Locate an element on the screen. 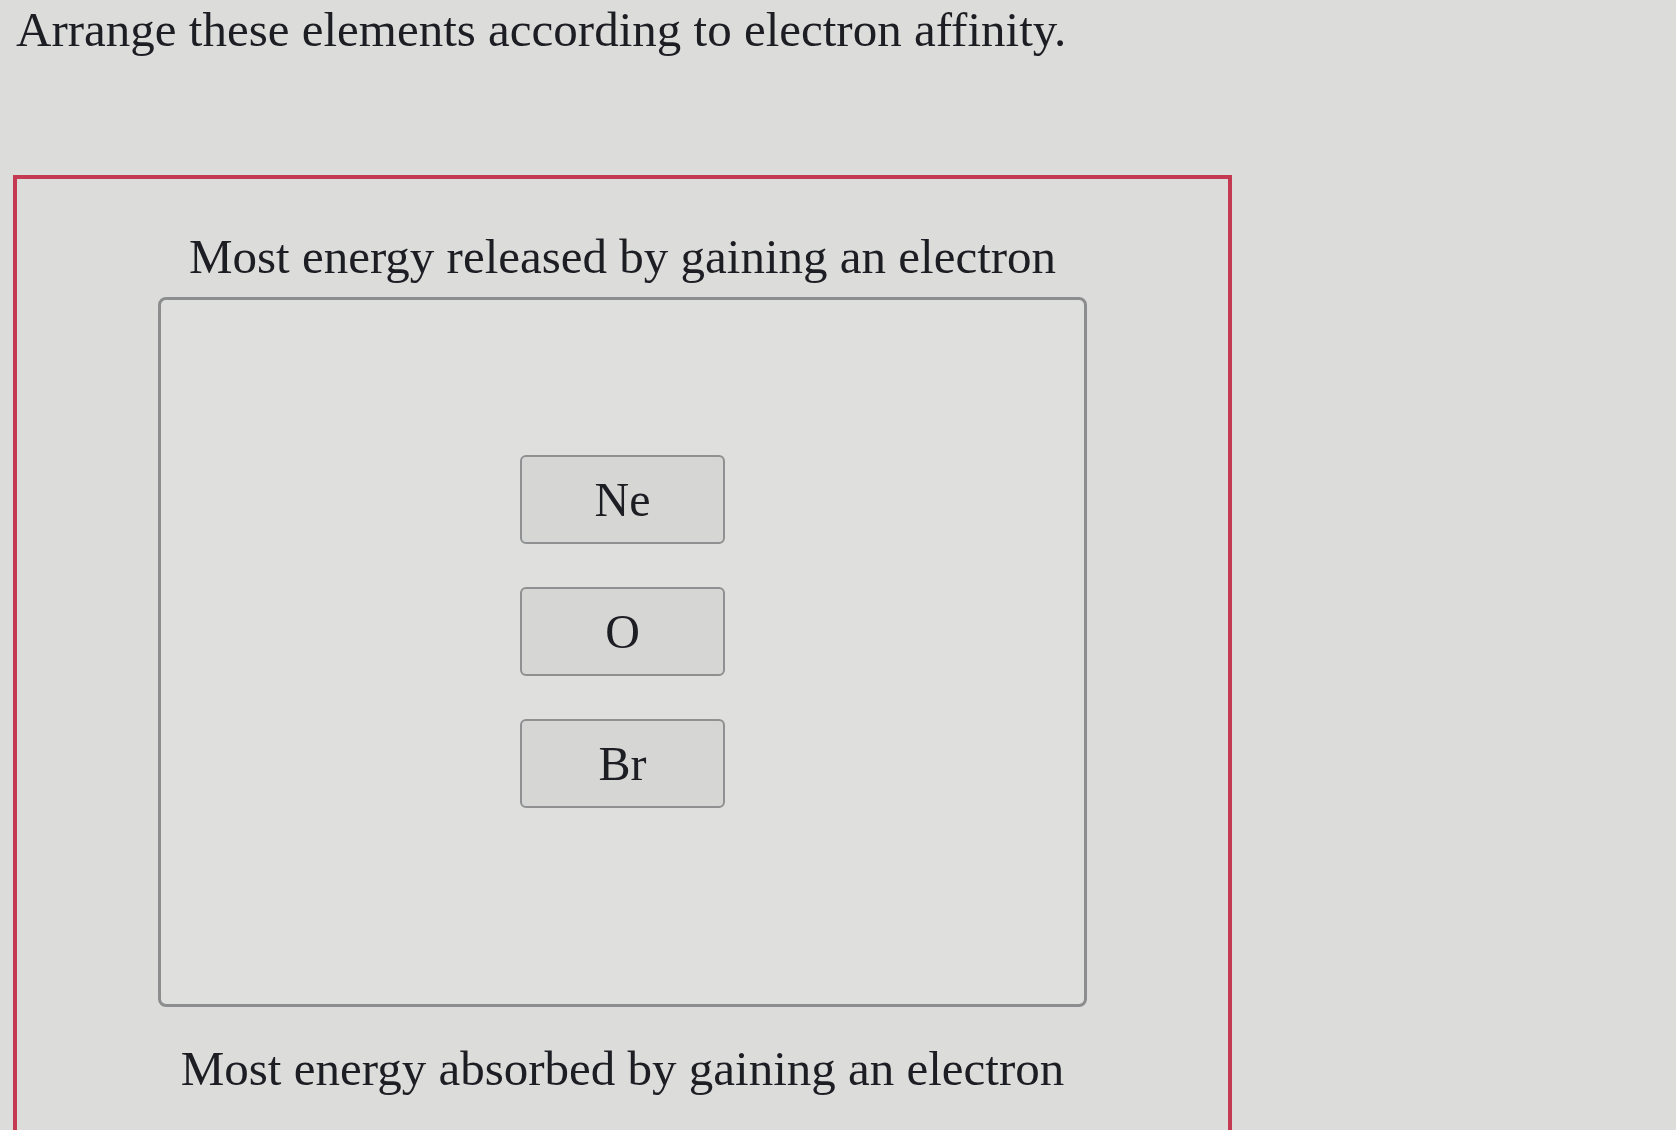  element-tile: Br is located at coordinates (622, 763).